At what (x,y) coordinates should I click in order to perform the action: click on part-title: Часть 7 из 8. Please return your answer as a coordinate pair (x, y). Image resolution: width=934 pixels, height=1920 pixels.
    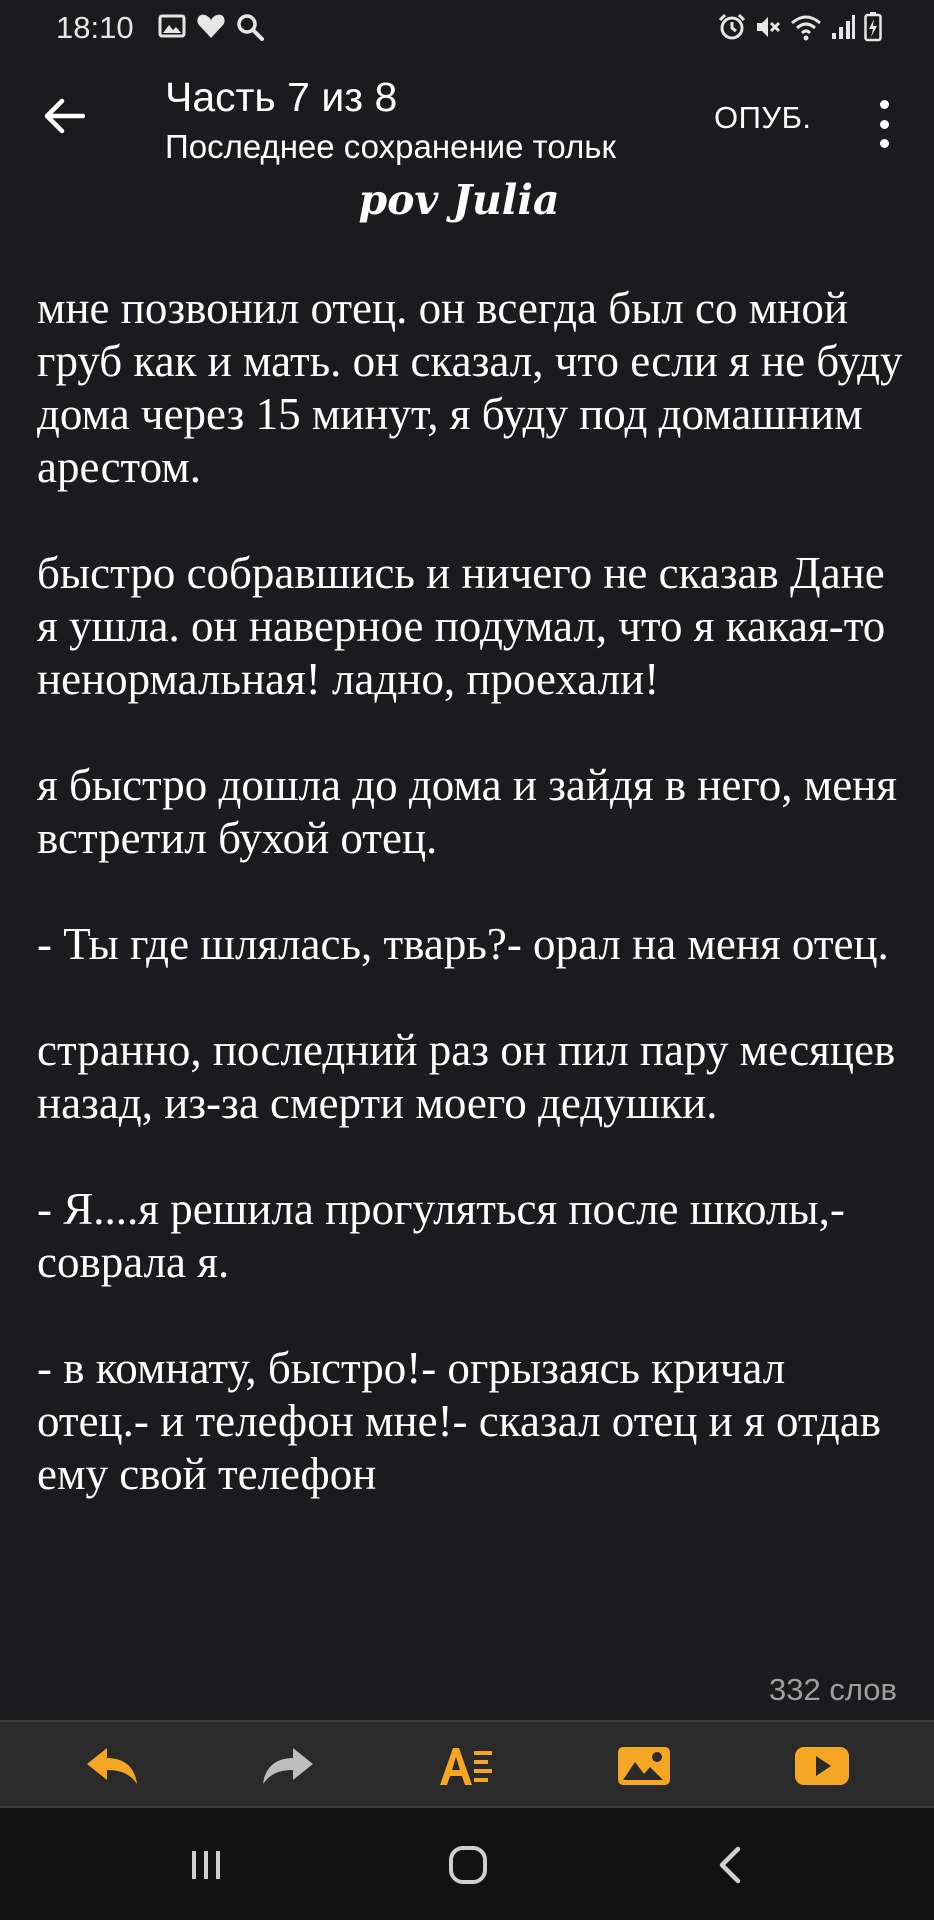
    Looking at the image, I should click on (281, 97).